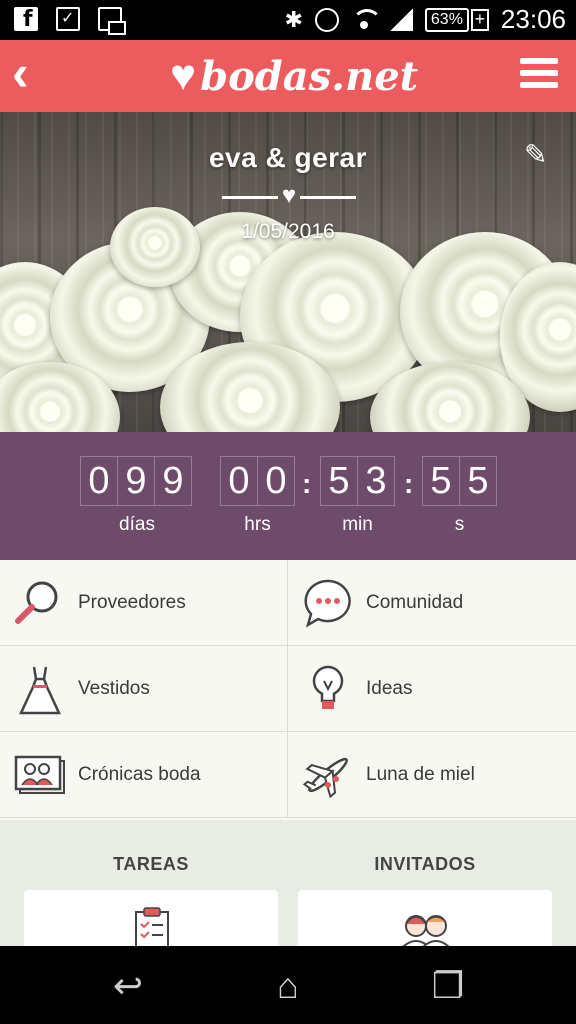  I want to click on bodas-logo: ♥ bodas.net, so click(294, 76).